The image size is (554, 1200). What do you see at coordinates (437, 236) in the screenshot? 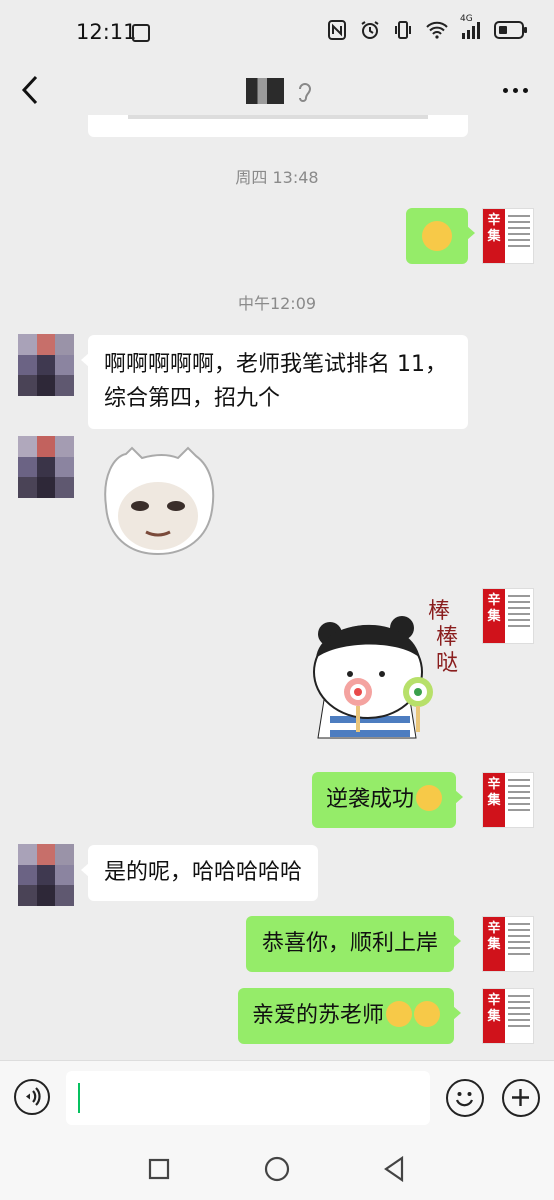
I see `ok-hand-emoji-icon` at bounding box center [437, 236].